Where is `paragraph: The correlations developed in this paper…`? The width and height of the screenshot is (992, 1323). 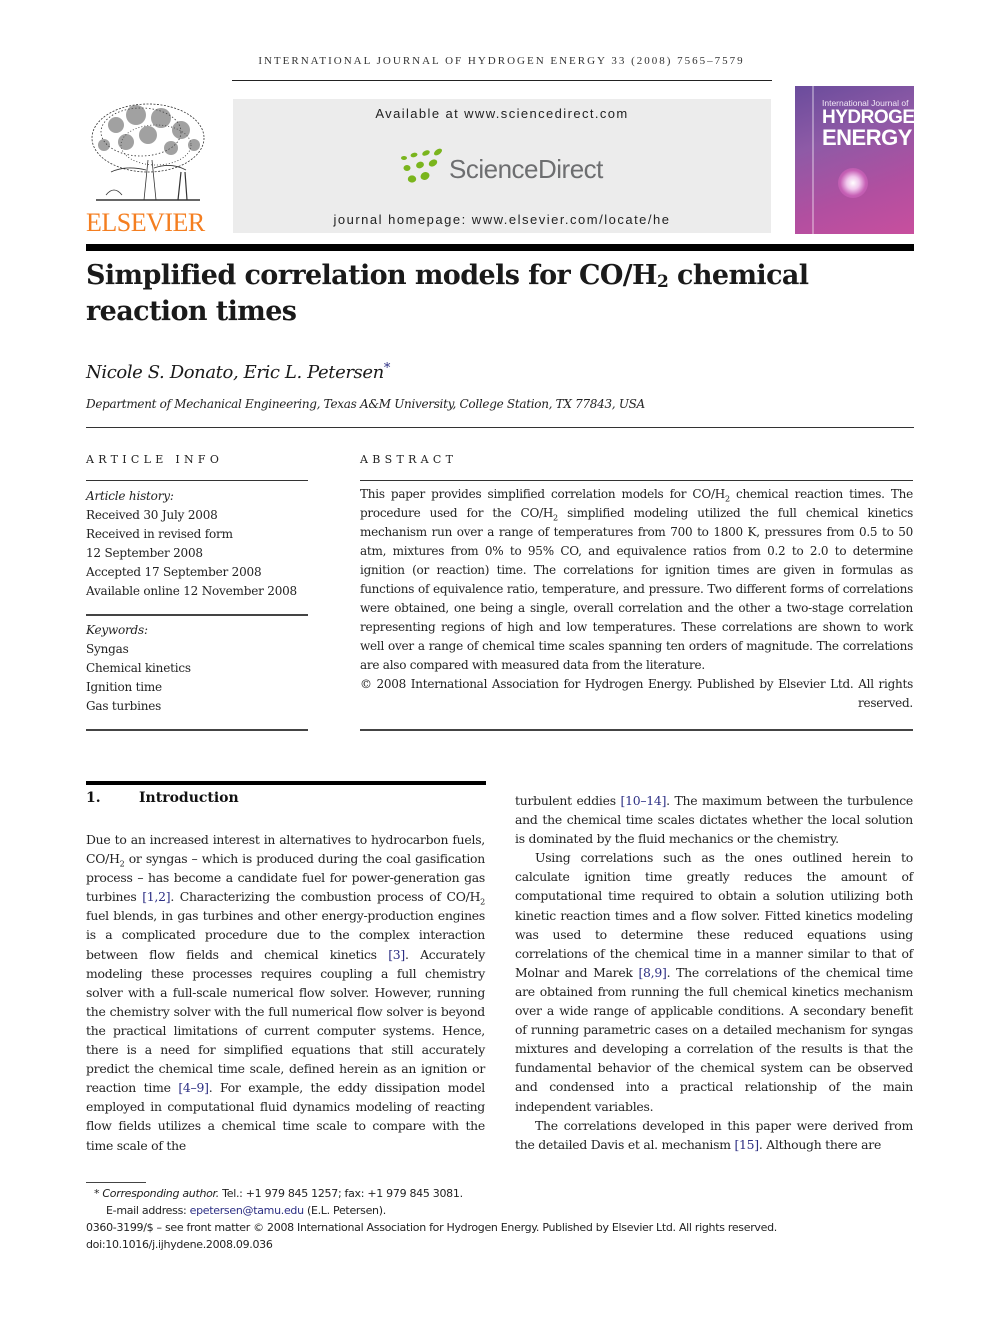
paragraph: The correlations developed in this paper… is located at coordinates (714, 1135).